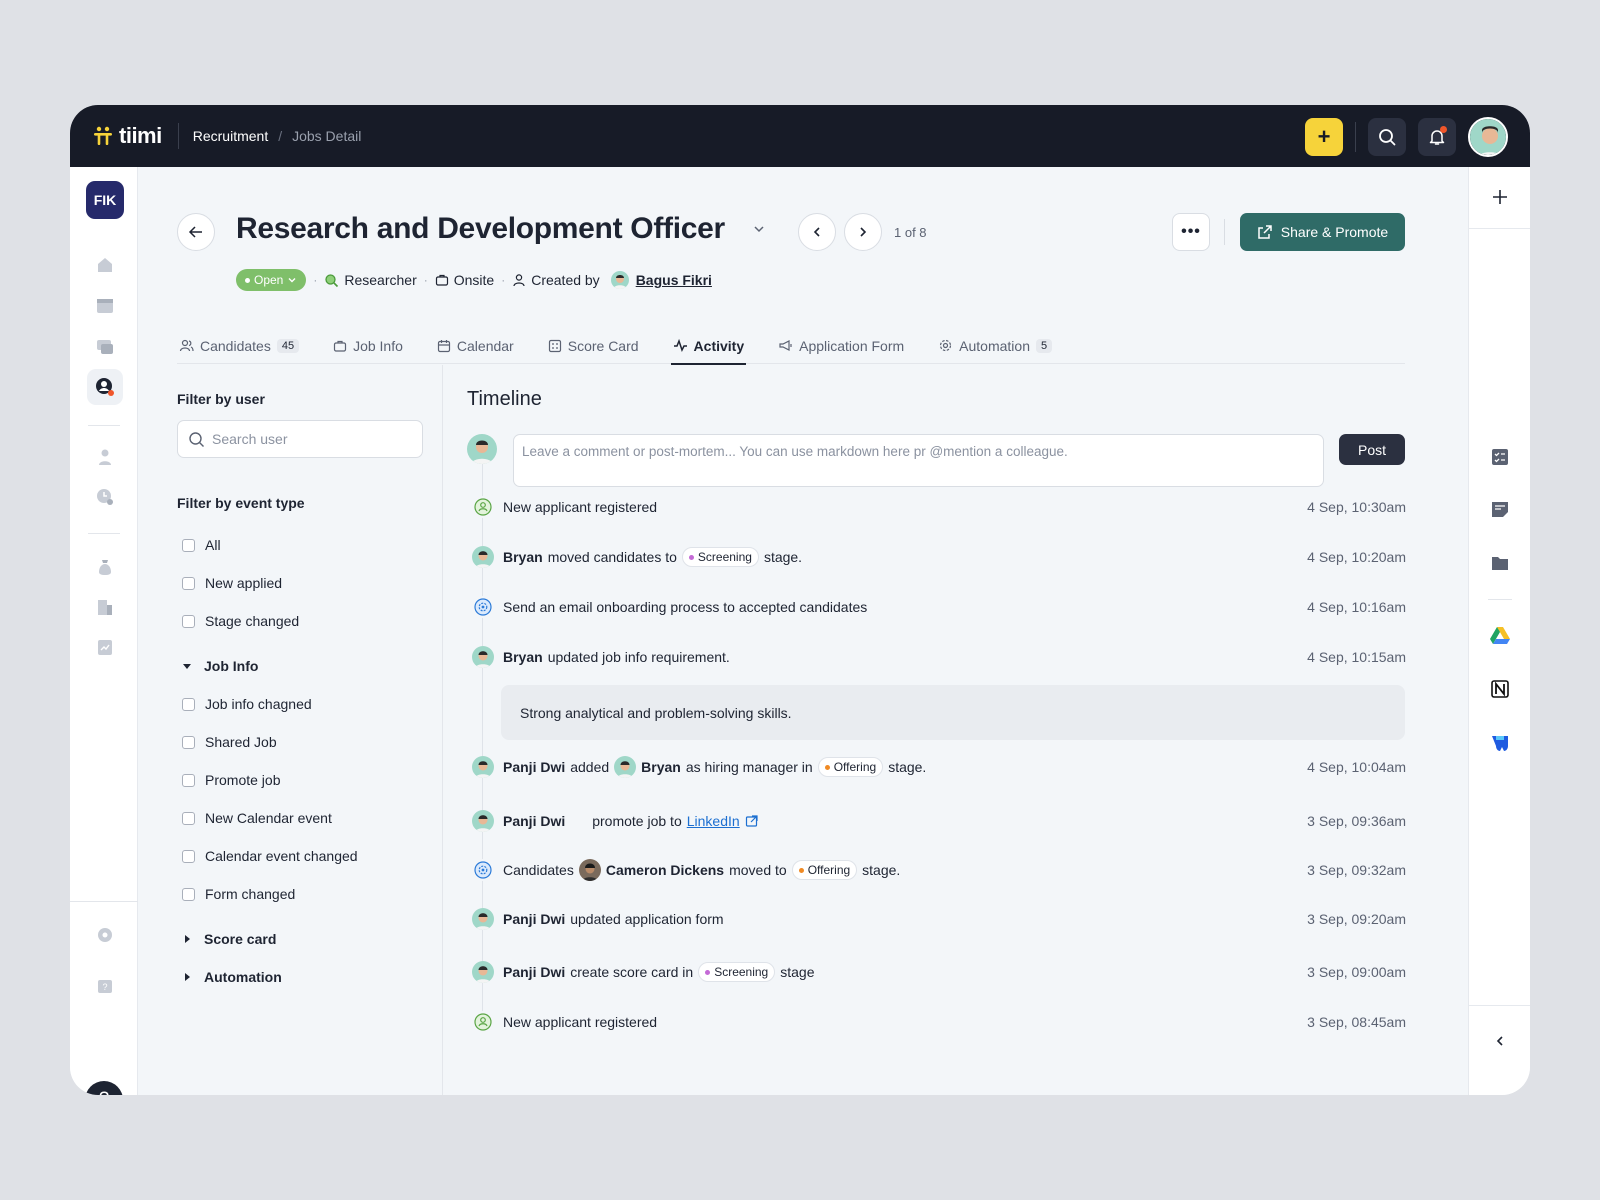 The image size is (1600, 1200). Describe the element at coordinates (105, 497) in the screenshot. I see `nav-time-settings` at that location.